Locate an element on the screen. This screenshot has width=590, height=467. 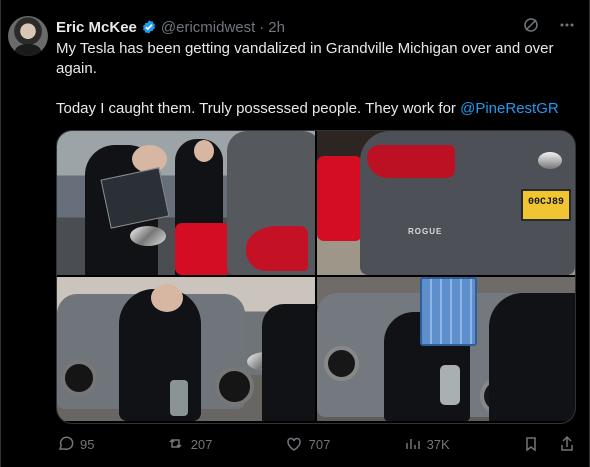
bookmark-icon is located at coordinates (531, 444).